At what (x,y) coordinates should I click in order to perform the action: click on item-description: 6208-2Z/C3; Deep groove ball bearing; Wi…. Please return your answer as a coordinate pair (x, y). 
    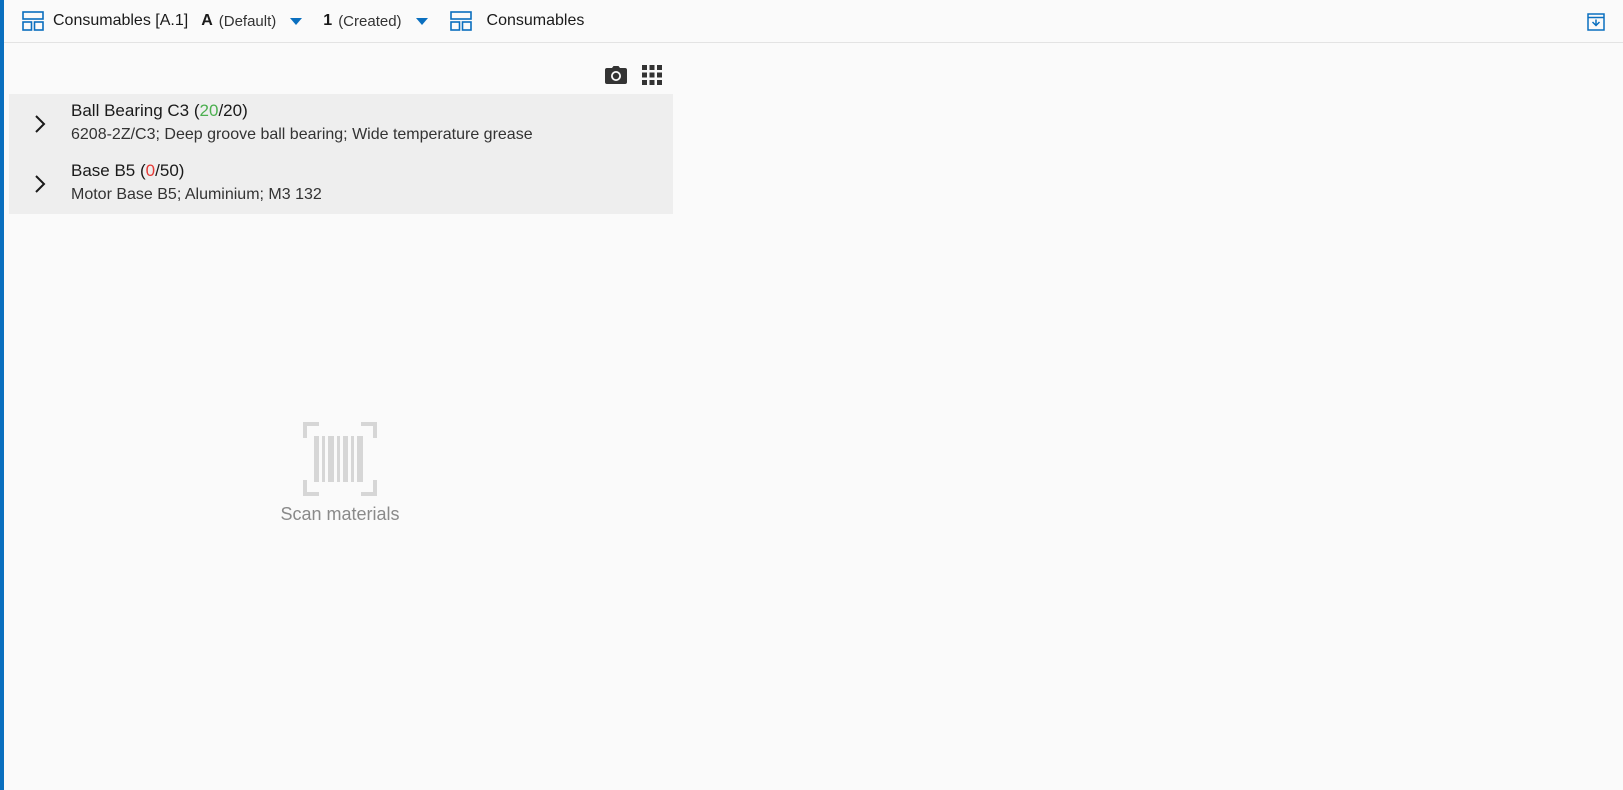
    Looking at the image, I should click on (302, 134).